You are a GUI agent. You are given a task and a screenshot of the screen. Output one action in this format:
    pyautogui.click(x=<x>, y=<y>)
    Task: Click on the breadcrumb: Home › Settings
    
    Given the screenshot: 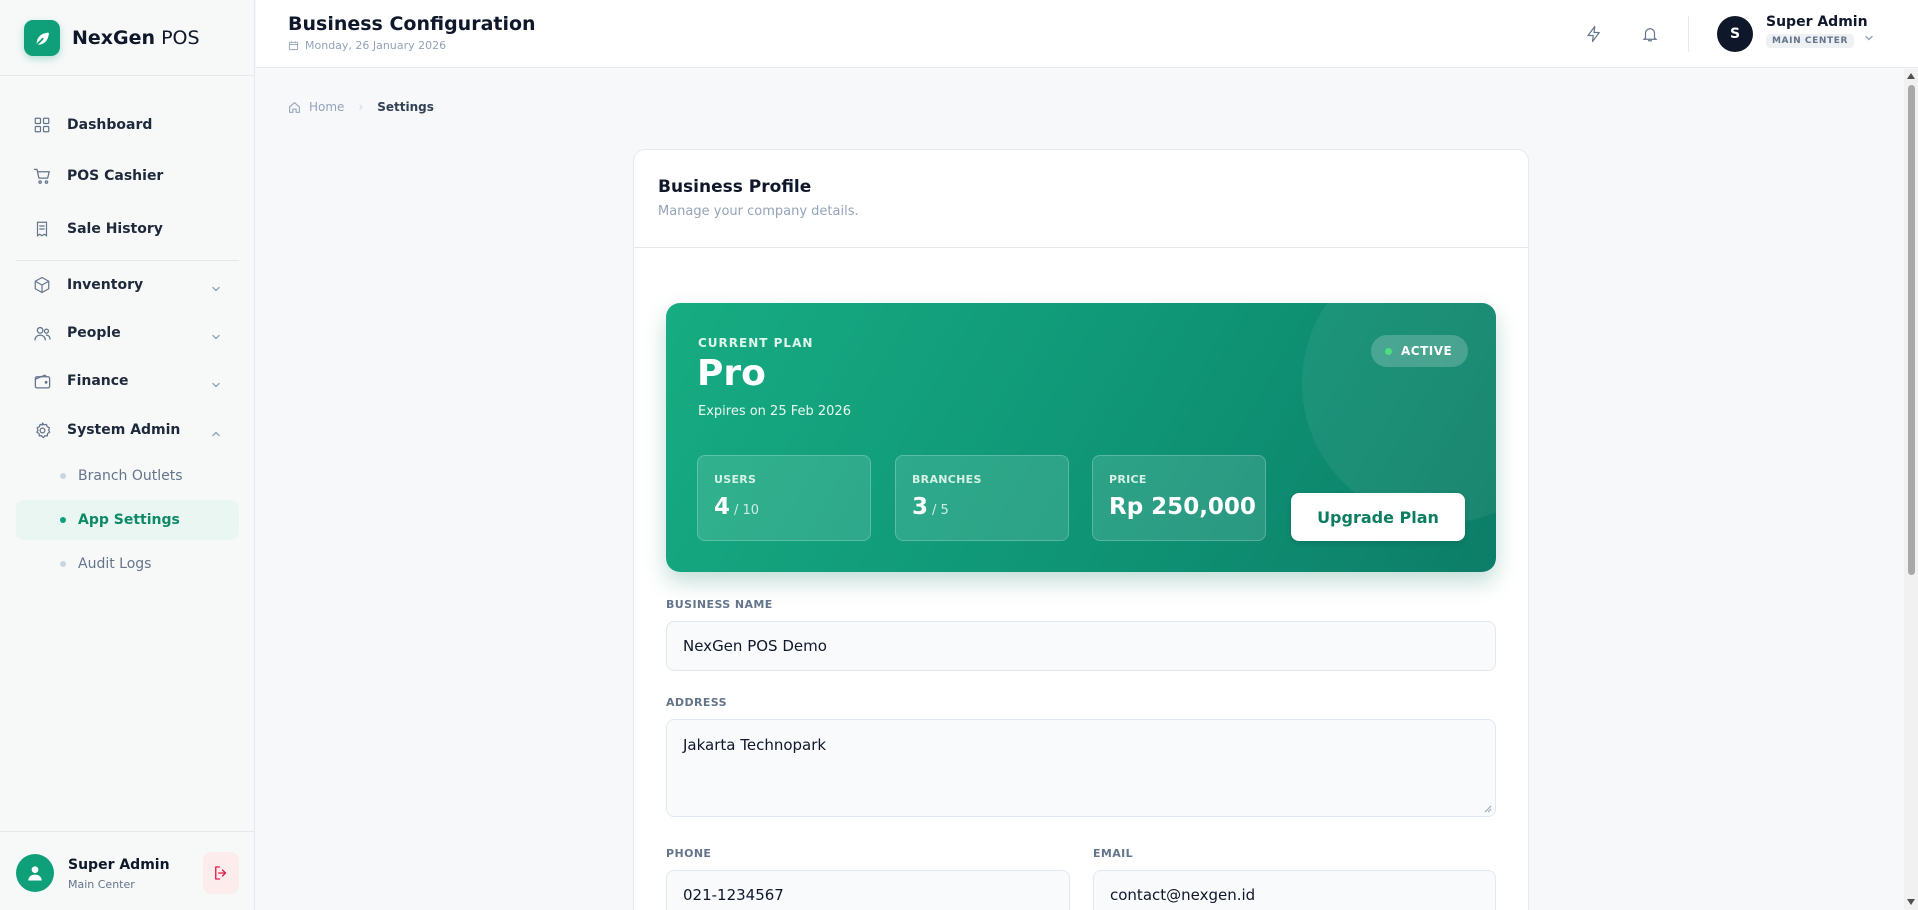 What is the action you would take?
    pyautogui.click(x=361, y=107)
    